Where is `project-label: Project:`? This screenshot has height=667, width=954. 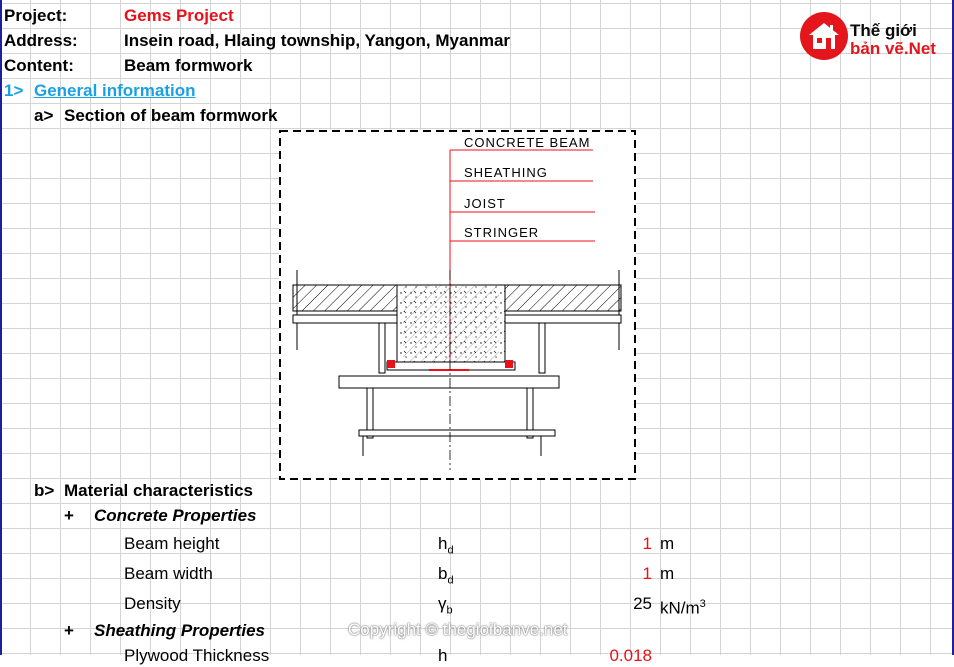
project-label: Project: is located at coordinates (35, 16).